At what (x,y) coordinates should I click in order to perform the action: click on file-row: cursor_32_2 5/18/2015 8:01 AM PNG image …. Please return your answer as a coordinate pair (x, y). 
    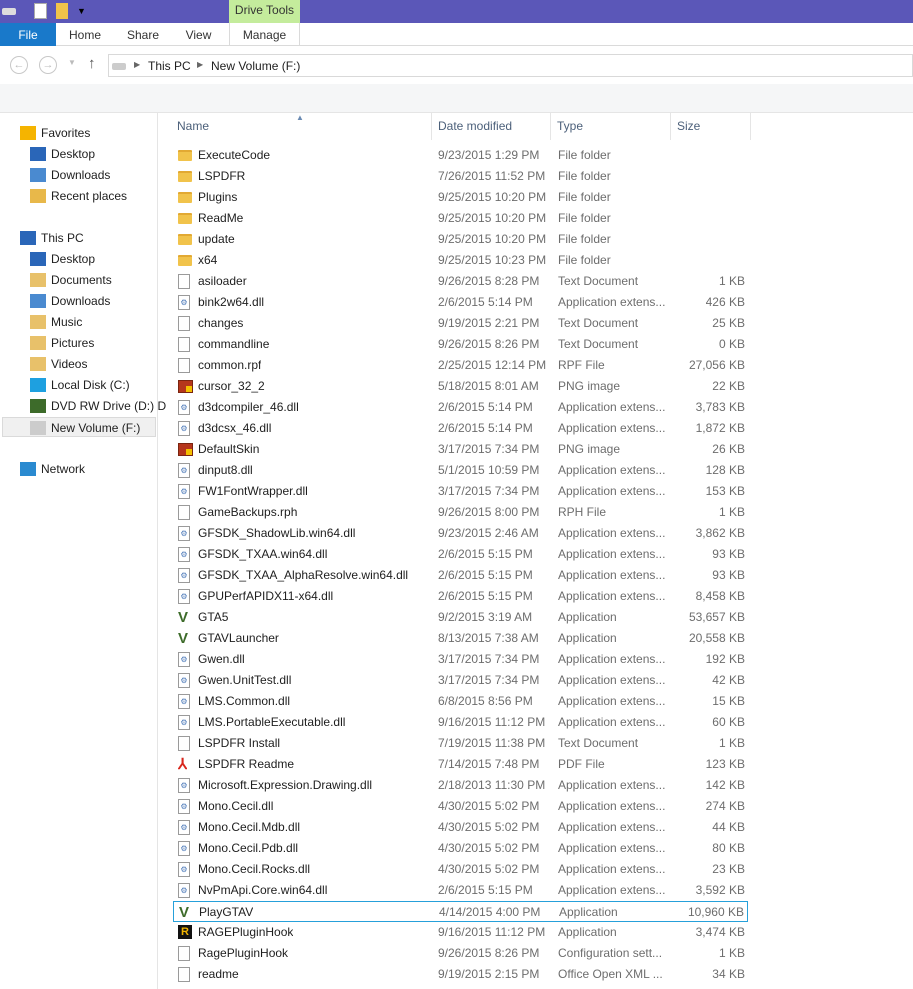
    Looking at the image, I should click on (460, 386).